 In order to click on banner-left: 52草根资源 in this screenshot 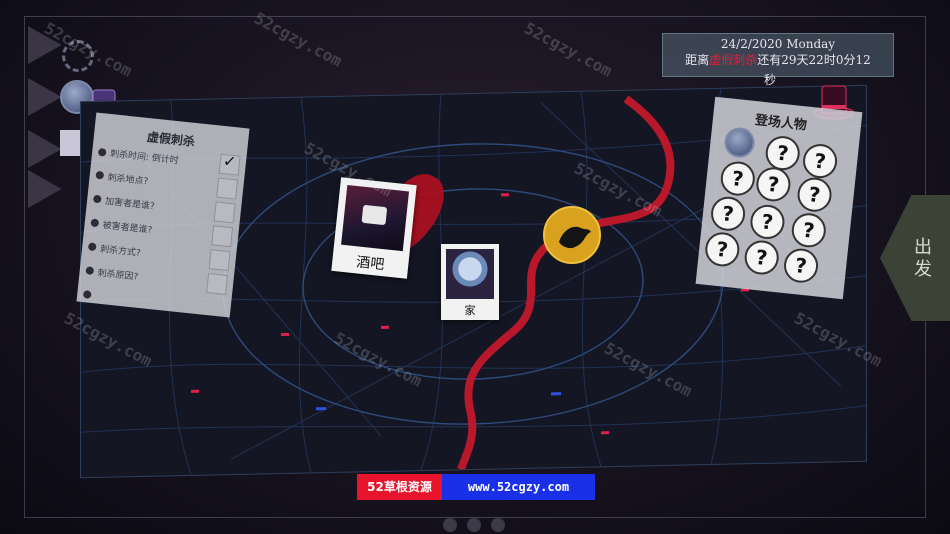, I will do `click(399, 487)`.